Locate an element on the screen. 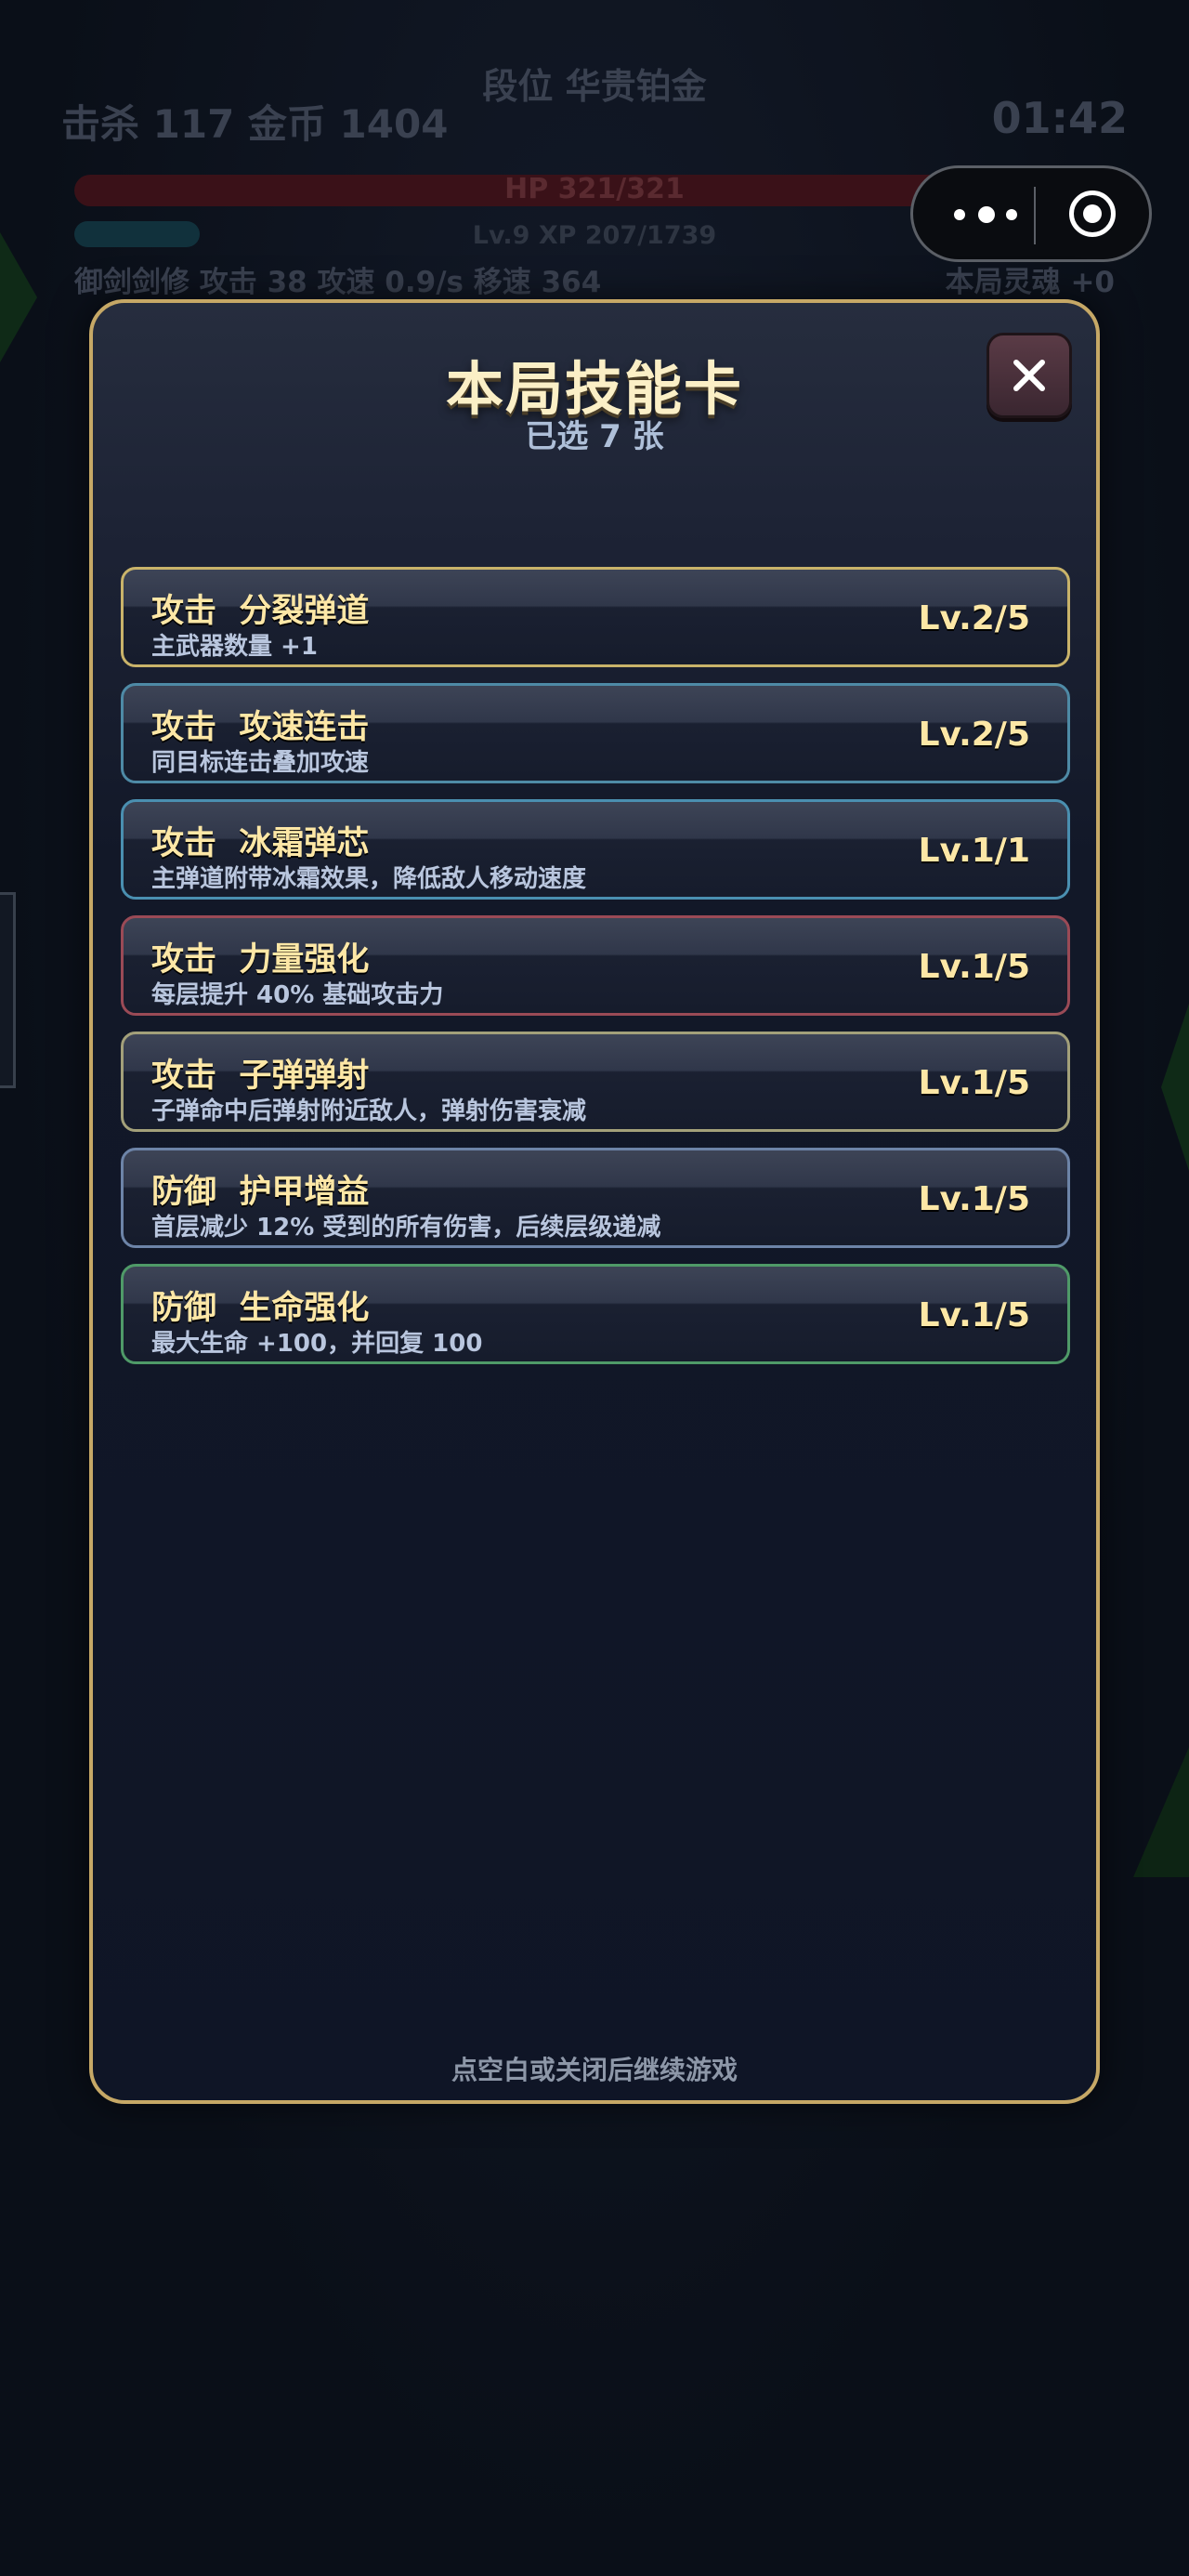  continue-hint: 点空白或关闭后继续游戏 is located at coordinates (594, 2070).